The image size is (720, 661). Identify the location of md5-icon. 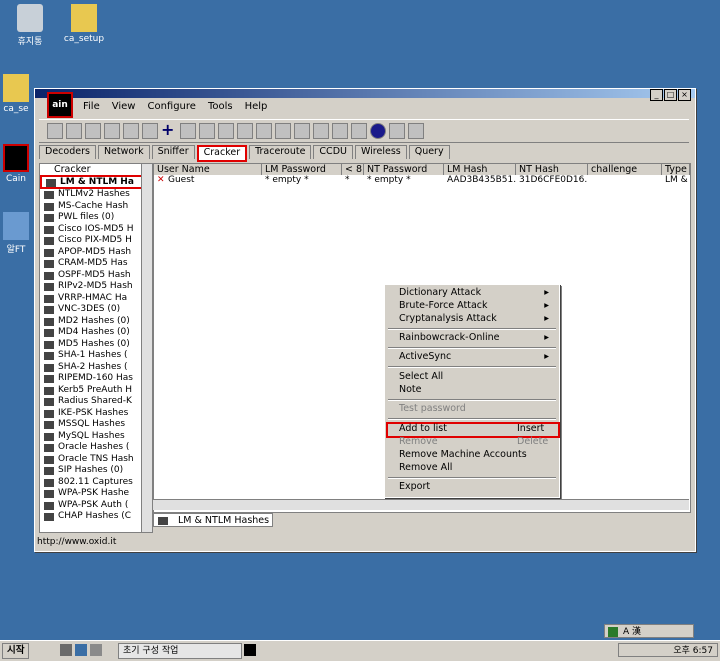
(302, 131).